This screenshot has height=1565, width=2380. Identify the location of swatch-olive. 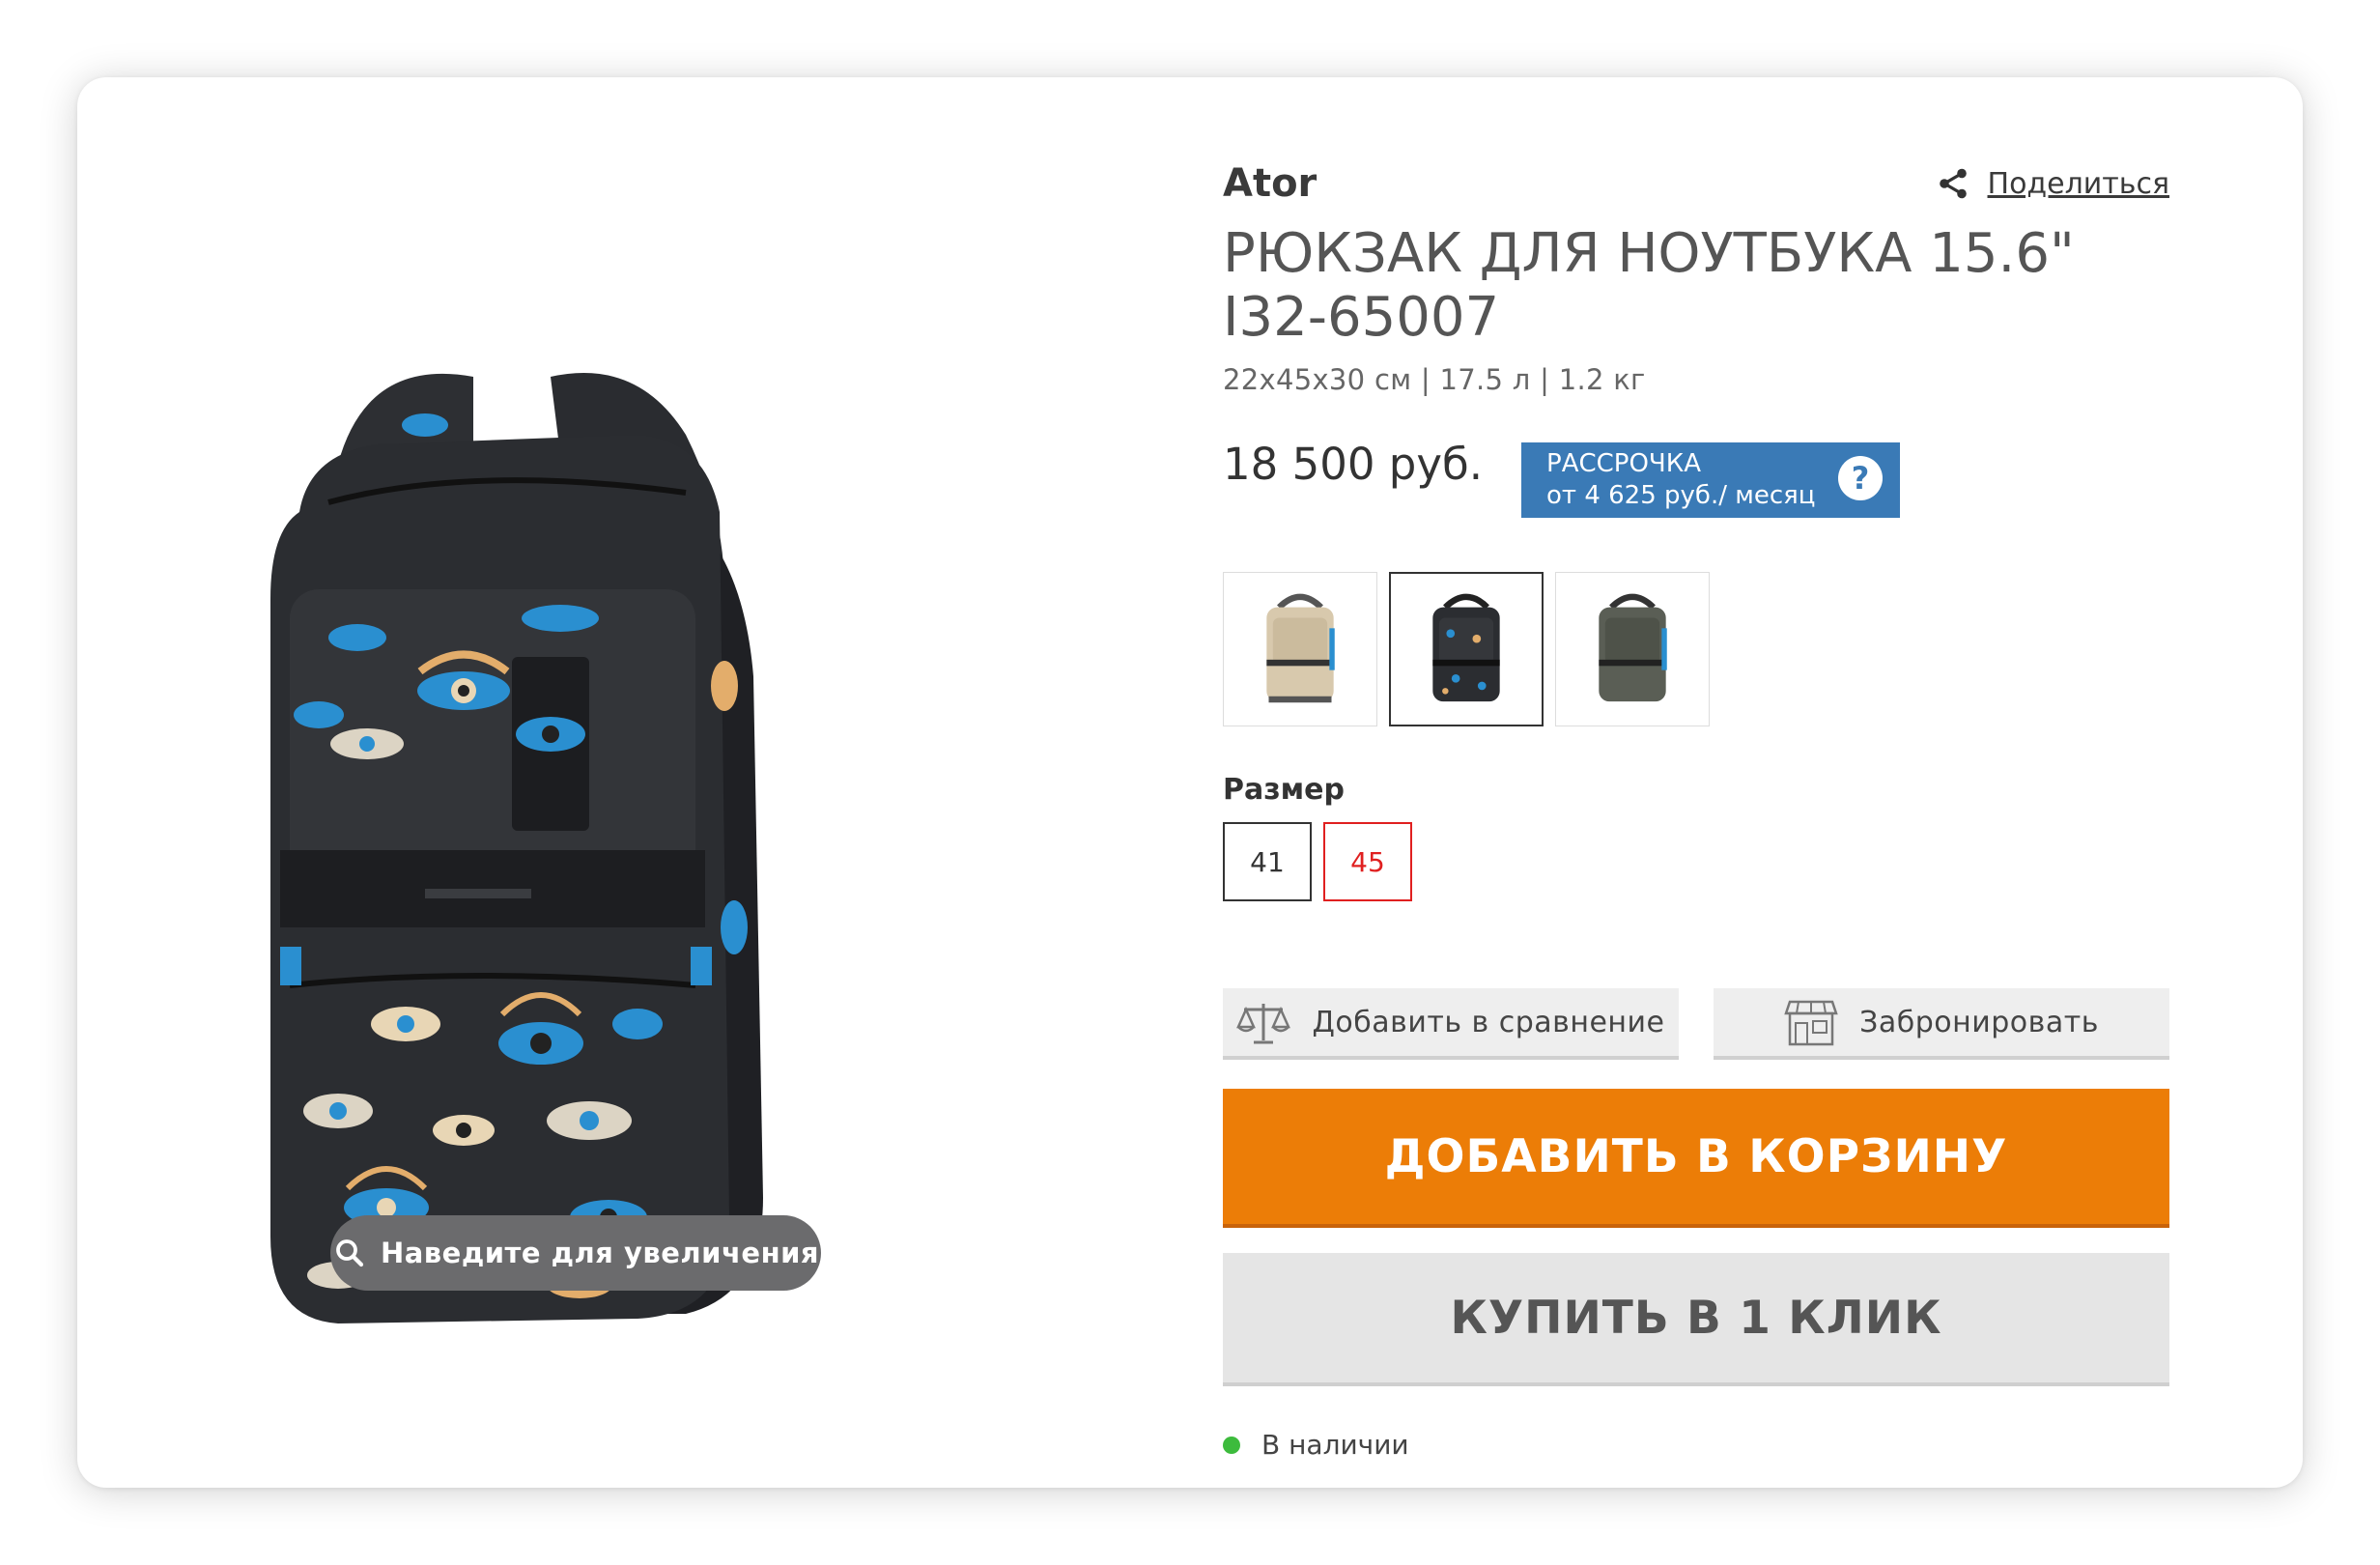
(1633, 649).